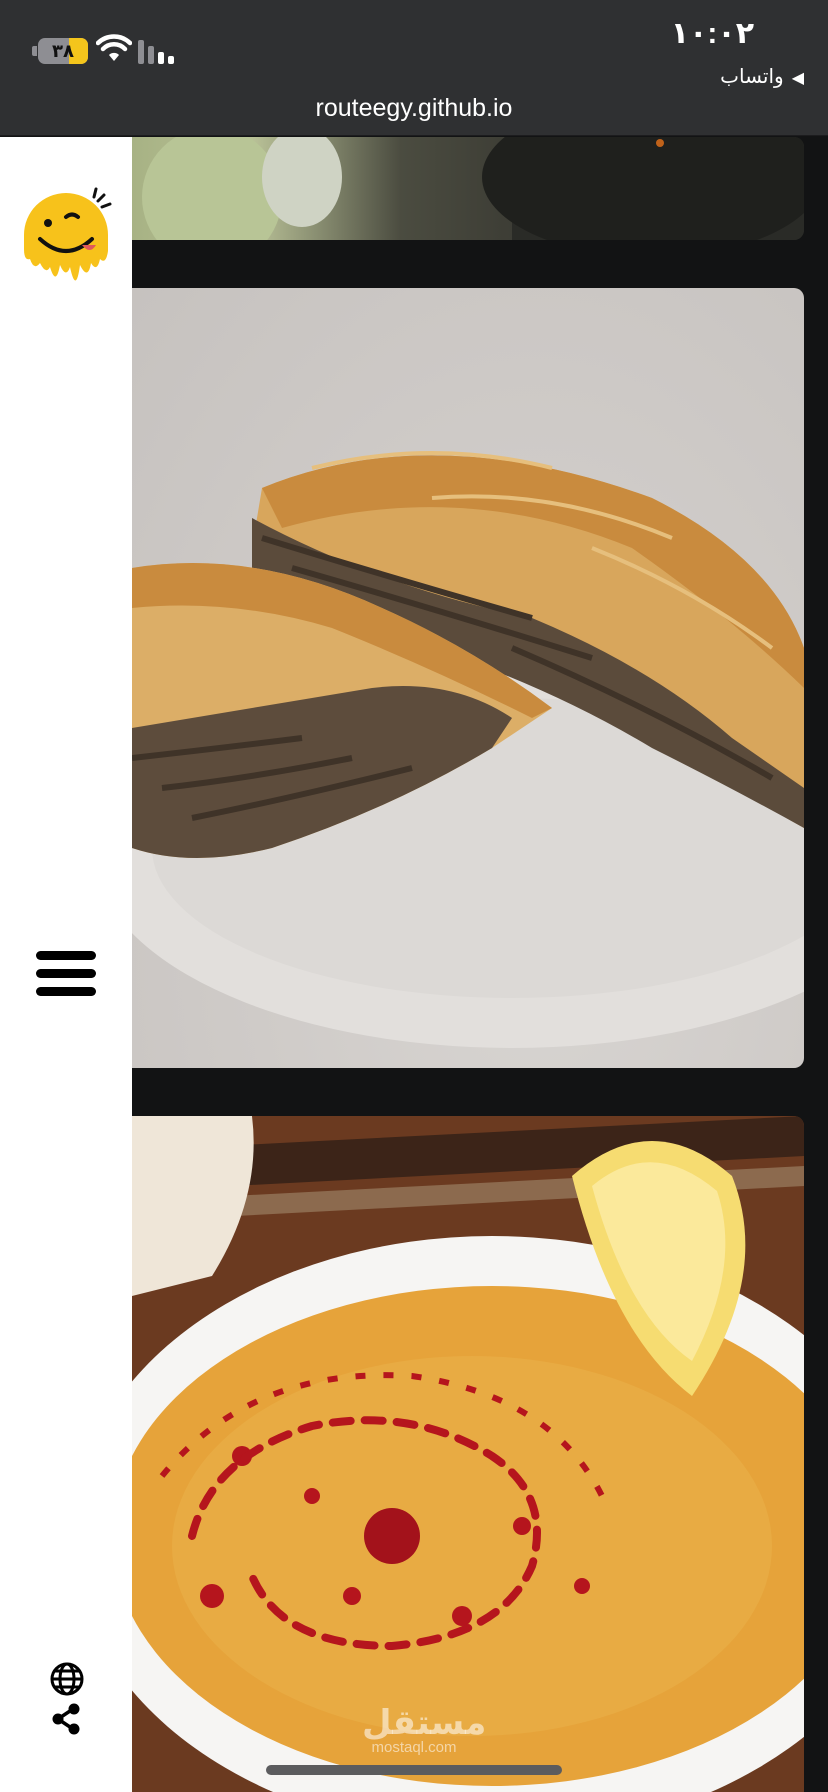  What do you see at coordinates (66, 982) in the screenshot?
I see `hamburger-menu-icon` at bounding box center [66, 982].